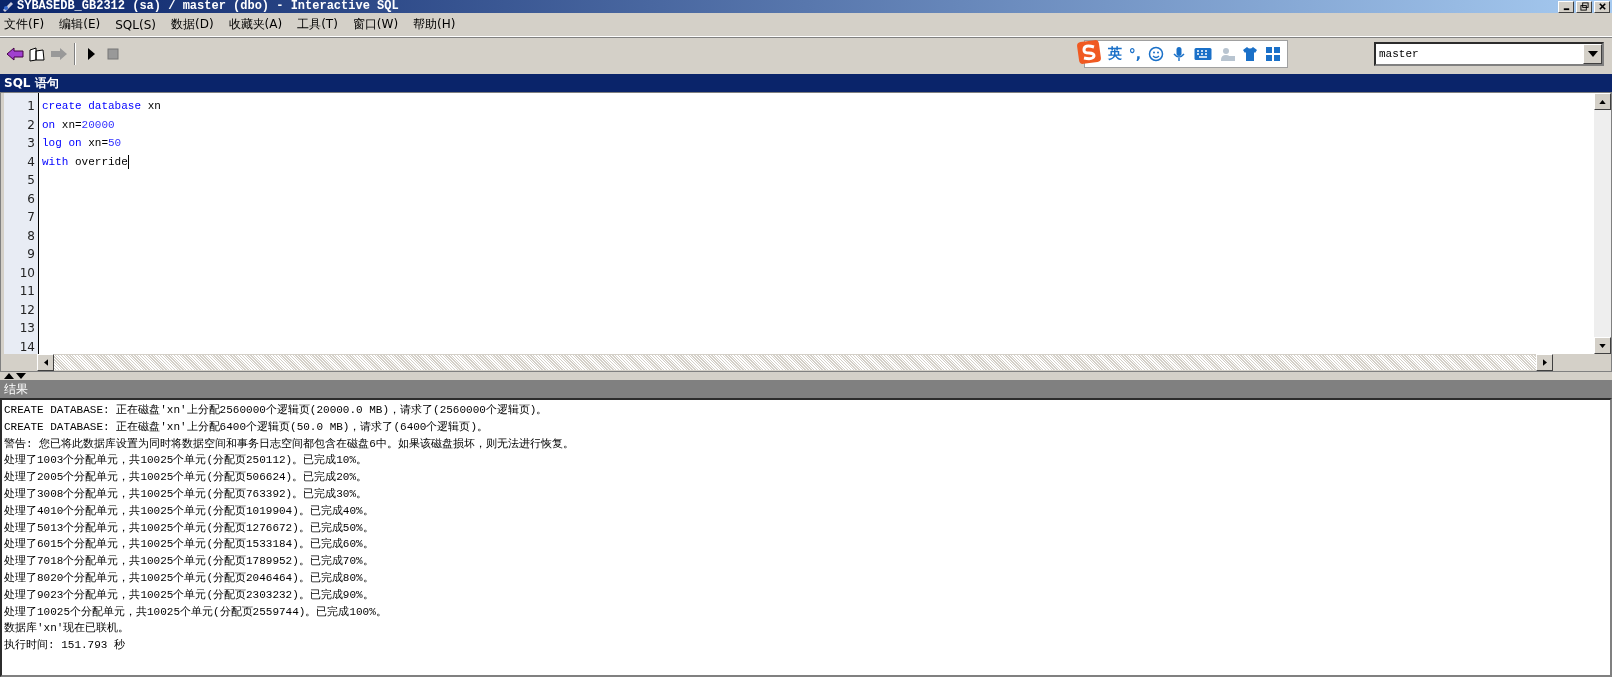 This screenshot has height=677, width=1612. What do you see at coordinates (27, 273) in the screenshot?
I see `line-number: 10` at bounding box center [27, 273].